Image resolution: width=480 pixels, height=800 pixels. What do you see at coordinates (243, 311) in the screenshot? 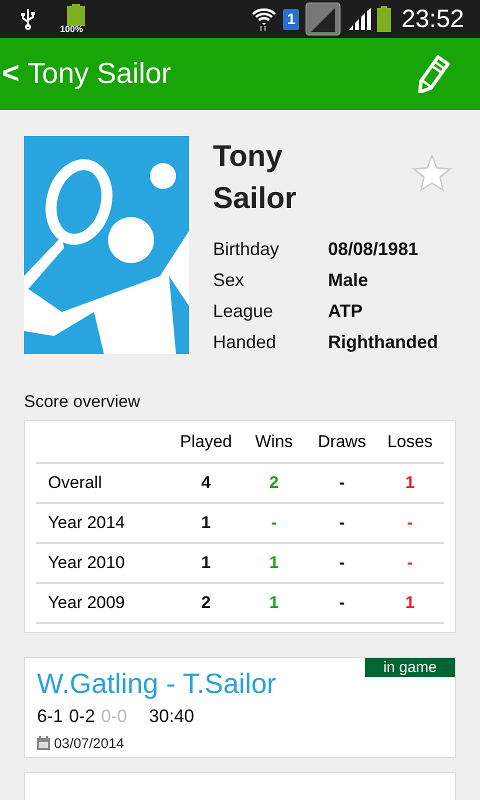
I see `detail-label: League` at bounding box center [243, 311].